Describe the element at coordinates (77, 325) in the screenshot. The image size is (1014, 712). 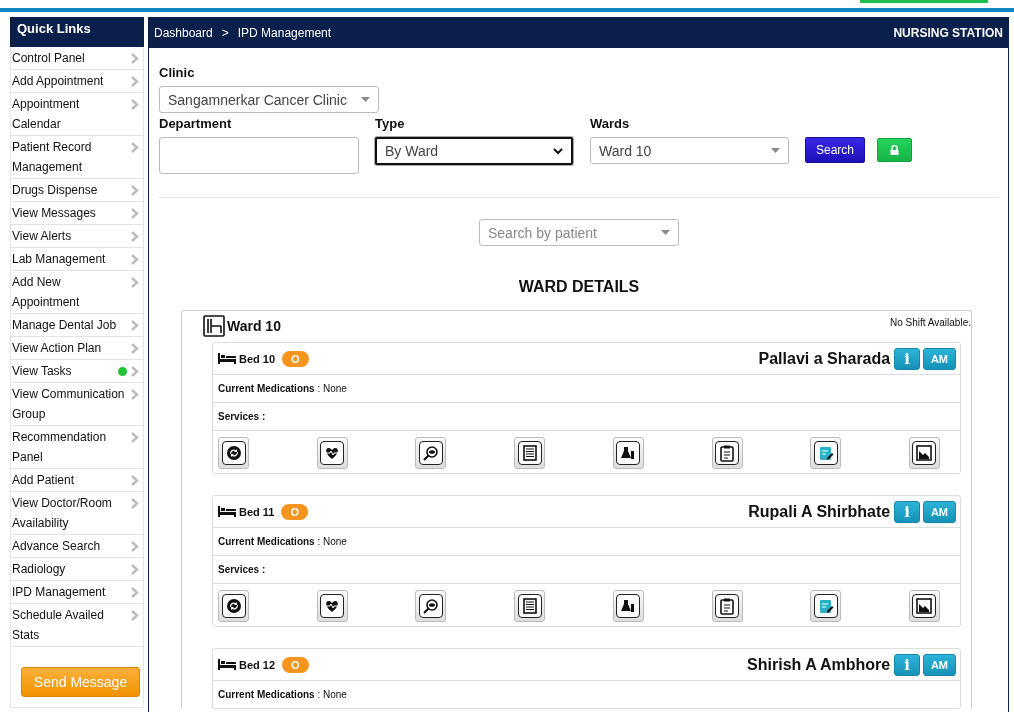
I see `sidebar-link: Manage Dental Job` at that location.